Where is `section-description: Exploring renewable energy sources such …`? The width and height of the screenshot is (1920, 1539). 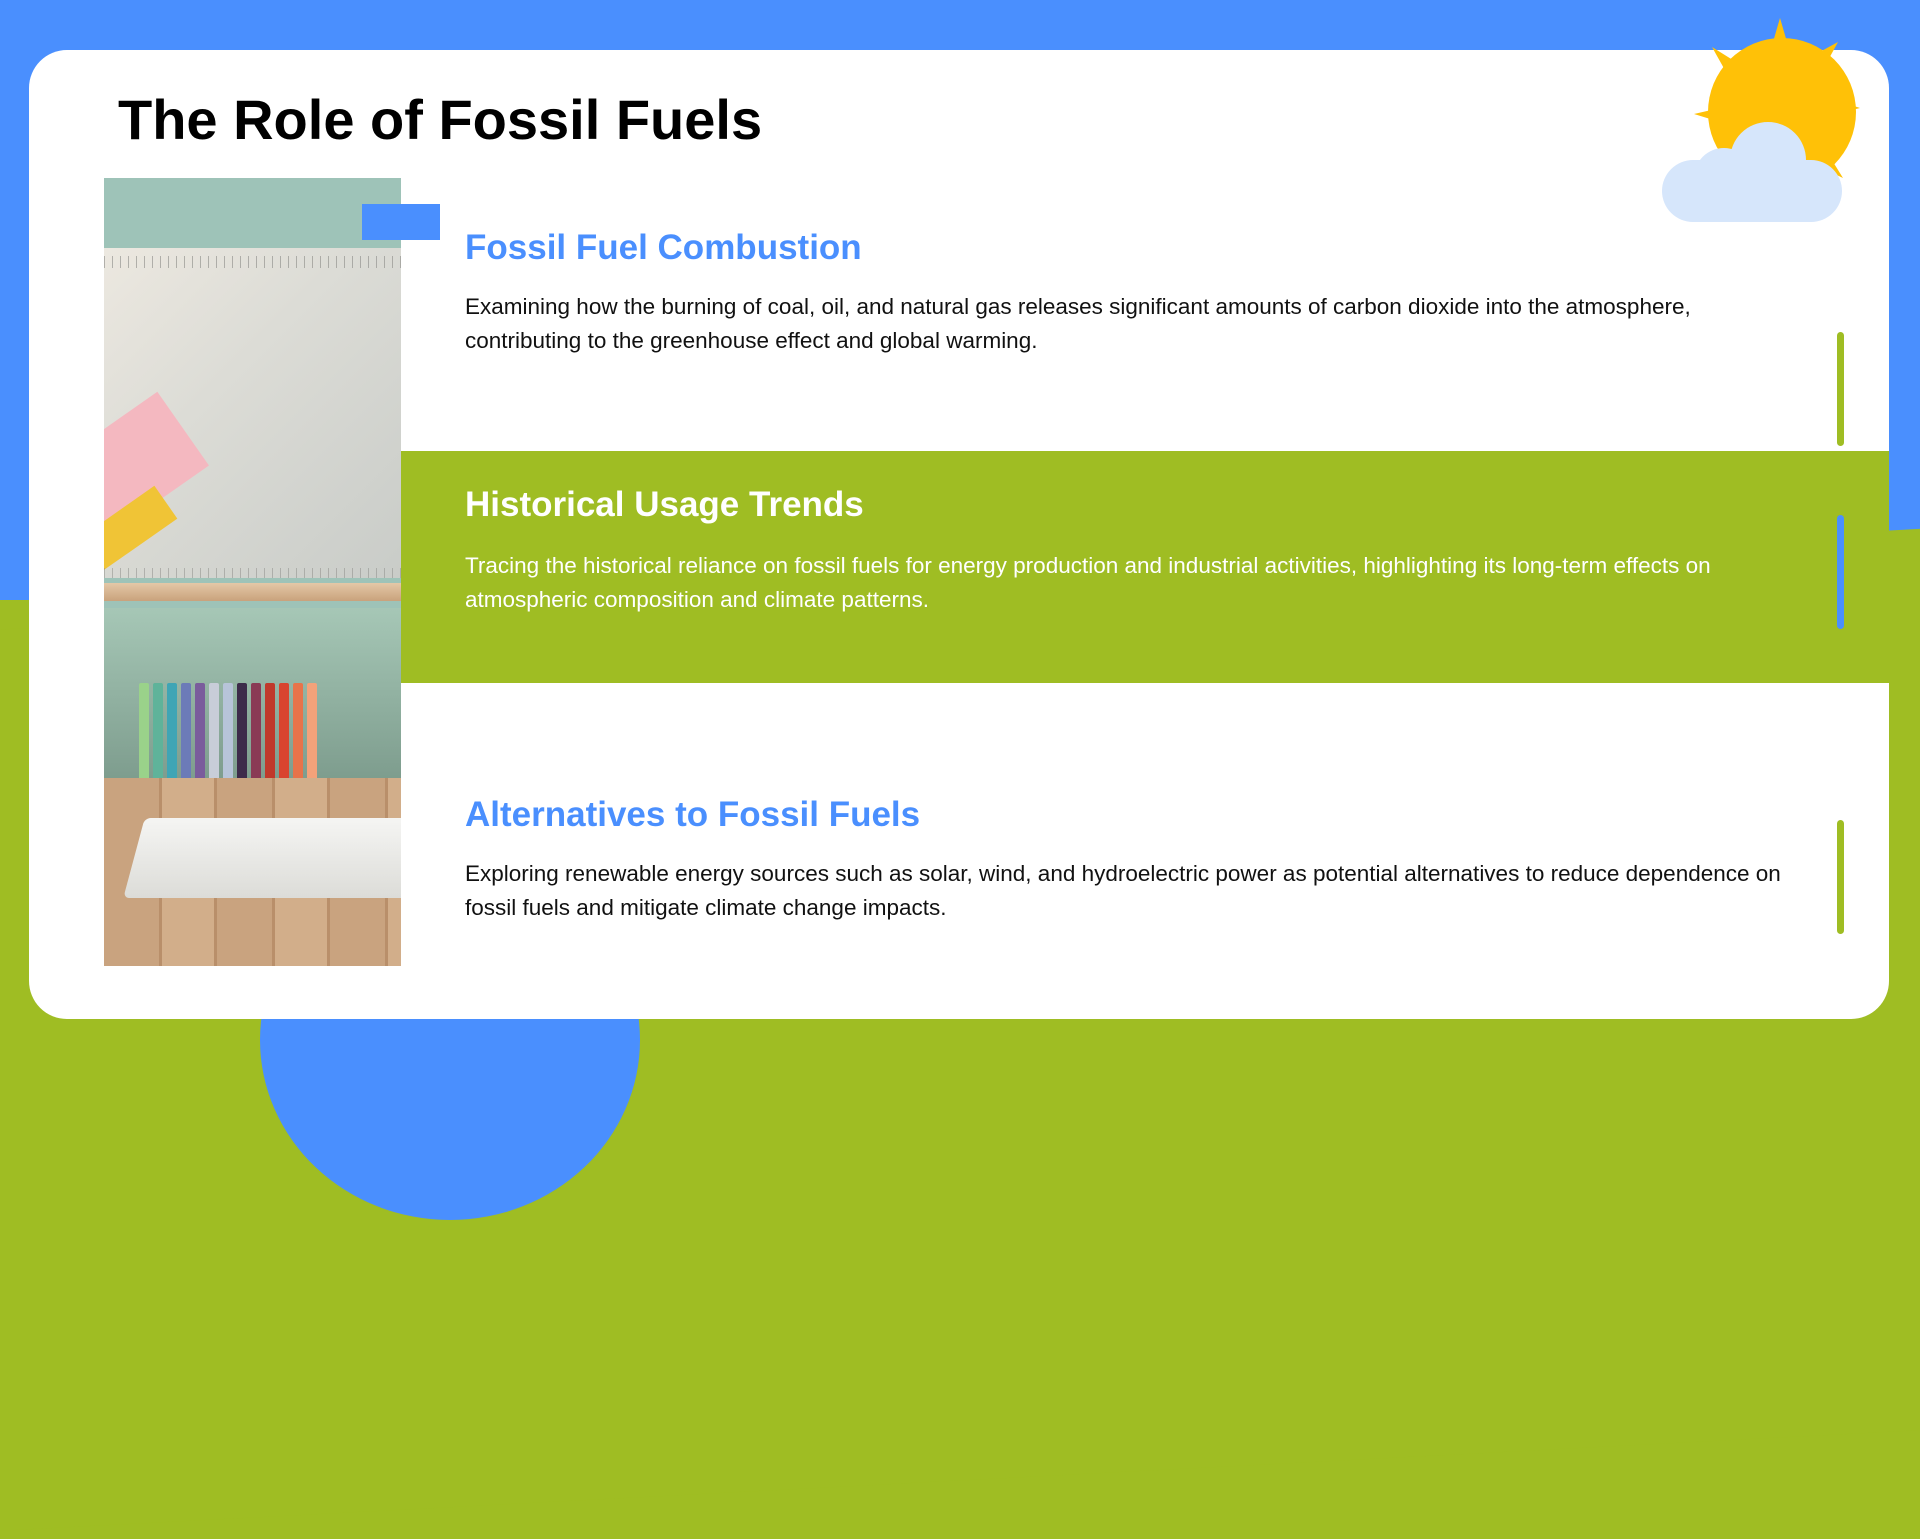
section-description: Exploring renewable energy sources such … is located at coordinates (1123, 890).